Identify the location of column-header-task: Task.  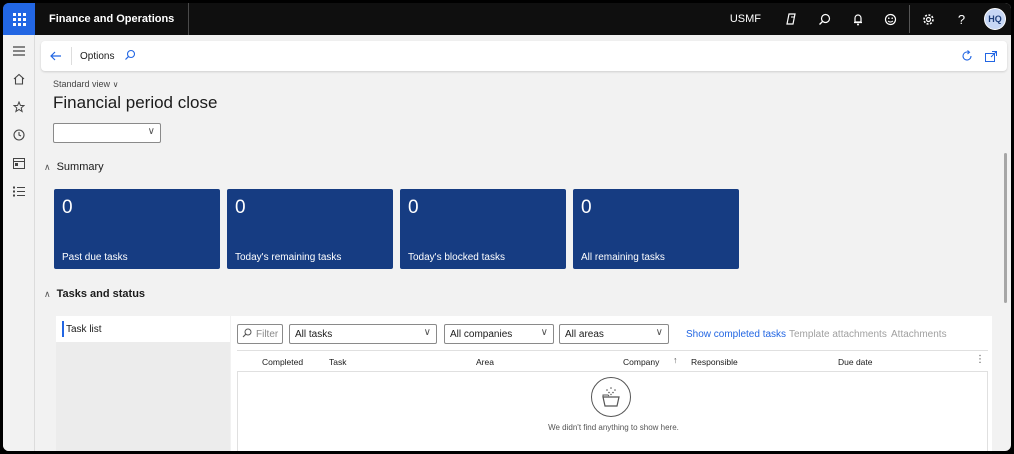
(337, 362).